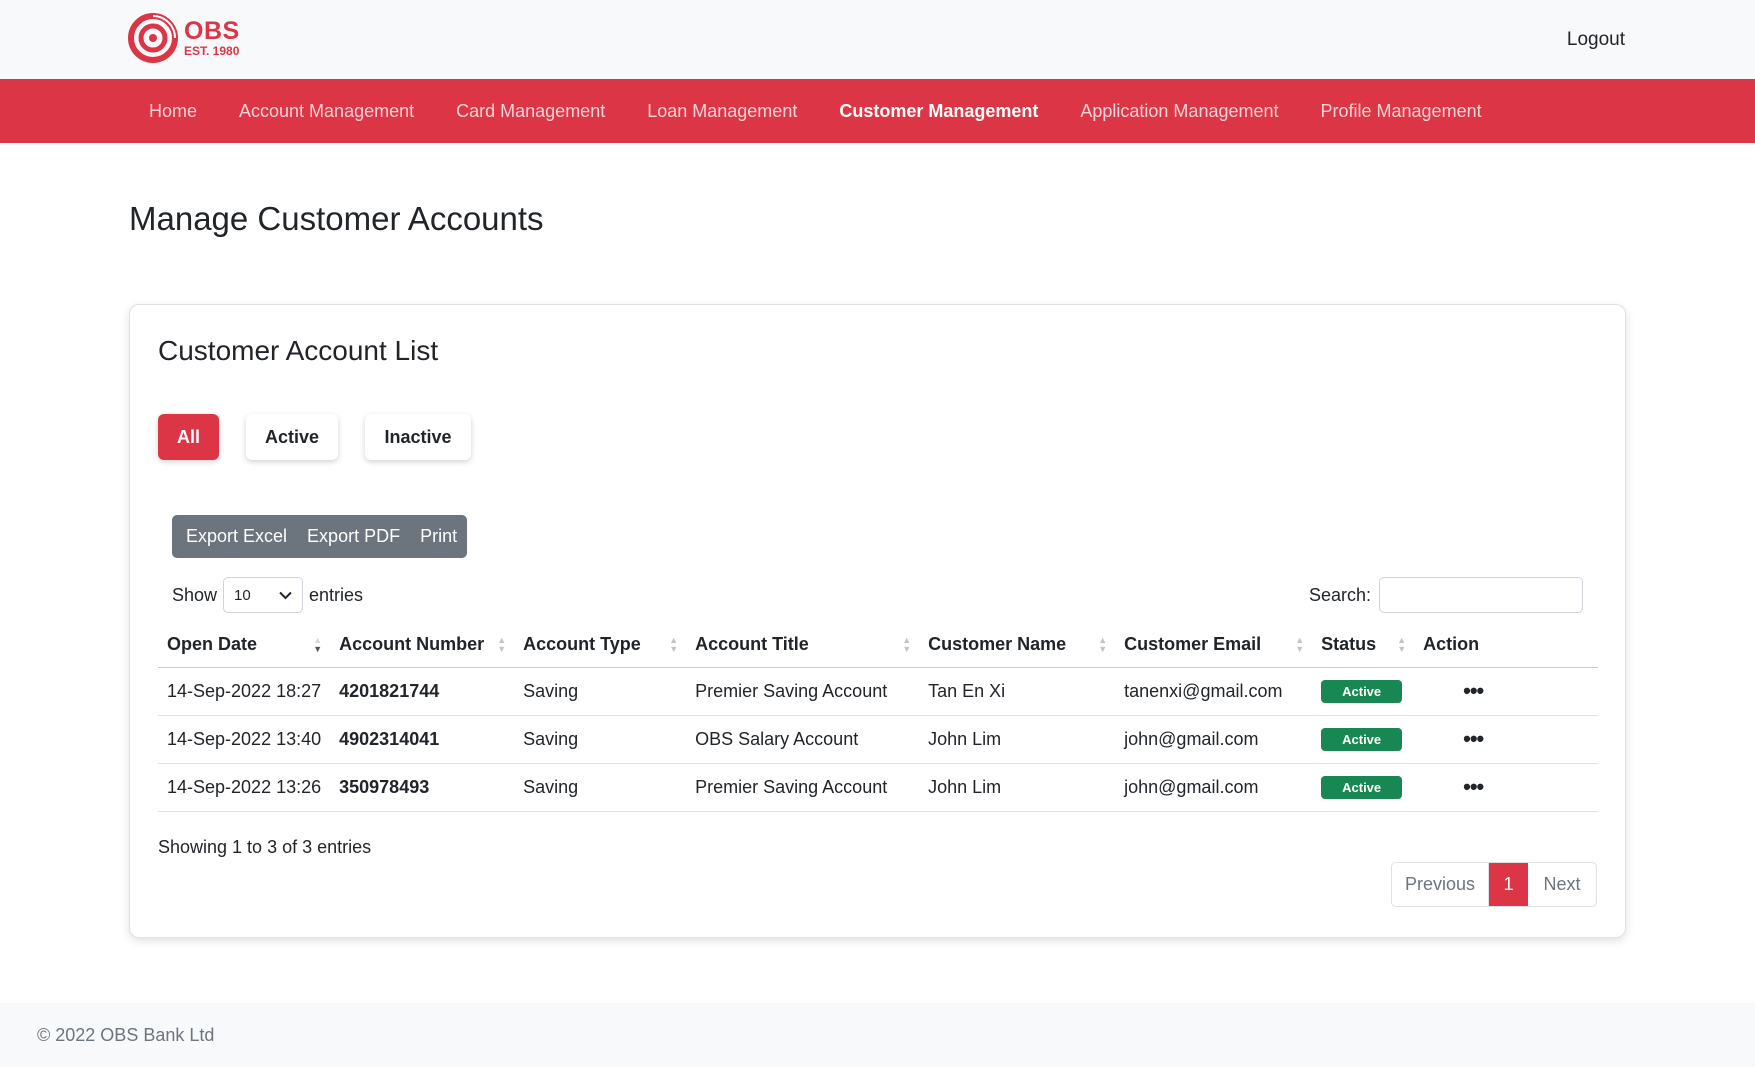 This screenshot has height=1067, width=1755. Describe the element at coordinates (244, 691) in the screenshot. I see `cell-open-date: 14-Sep-2022 18:27` at that location.